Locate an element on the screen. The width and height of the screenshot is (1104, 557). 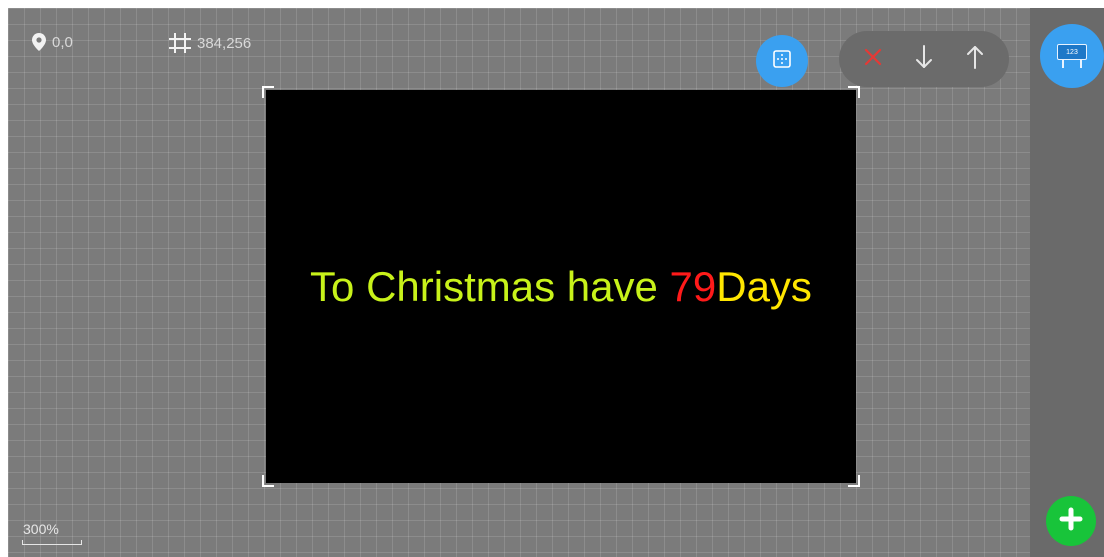
counter-widget-button: 123 is located at coordinates (1072, 56).